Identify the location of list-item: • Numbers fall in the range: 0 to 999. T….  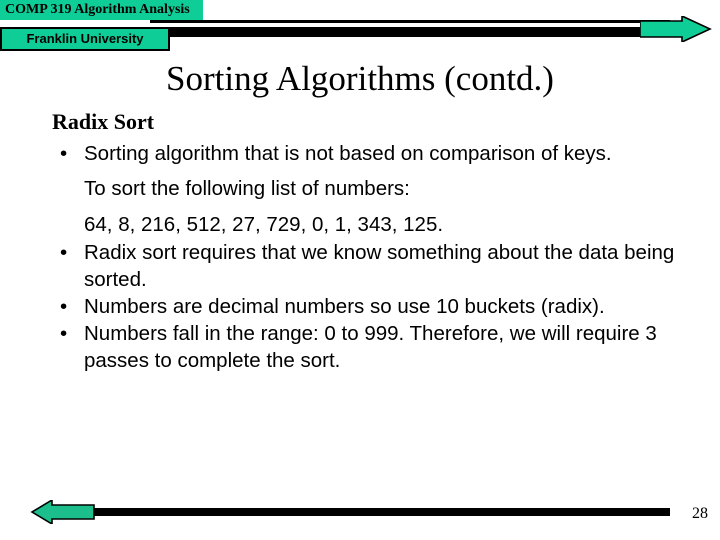
(372, 347).